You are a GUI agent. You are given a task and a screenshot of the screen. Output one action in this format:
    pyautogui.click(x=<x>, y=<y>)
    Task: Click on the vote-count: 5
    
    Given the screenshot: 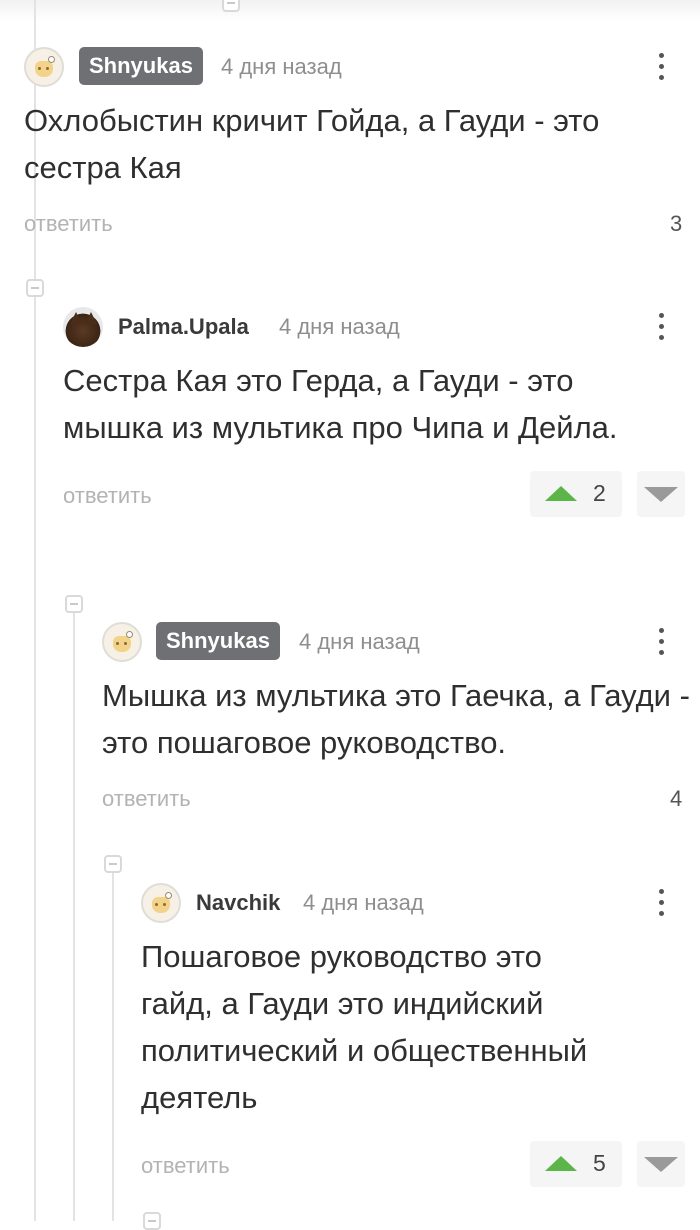 What is the action you would take?
    pyautogui.click(x=599, y=1163)
    